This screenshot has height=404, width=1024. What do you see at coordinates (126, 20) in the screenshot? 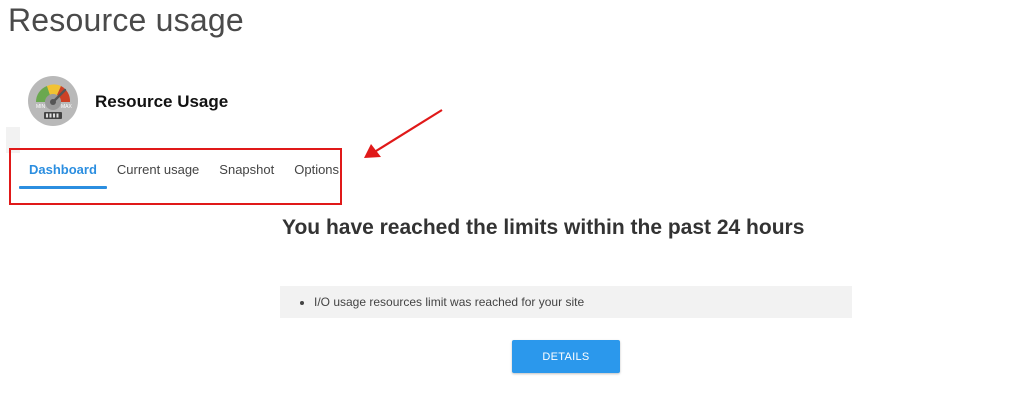
I see `page-title: Resource usage` at bounding box center [126, 20].